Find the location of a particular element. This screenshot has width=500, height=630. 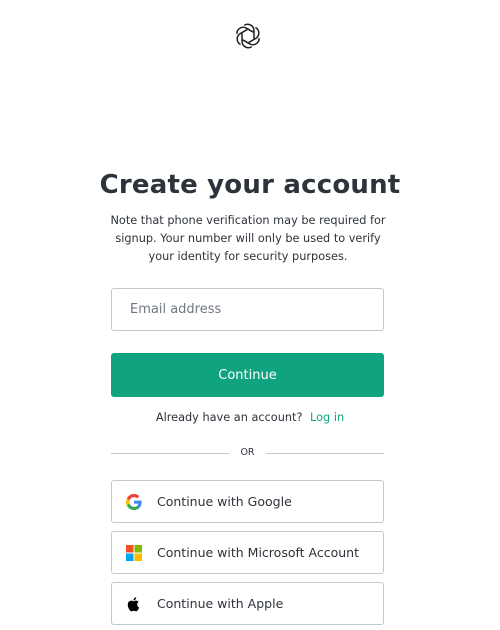

google-icon is located at coordinates (134, 501).